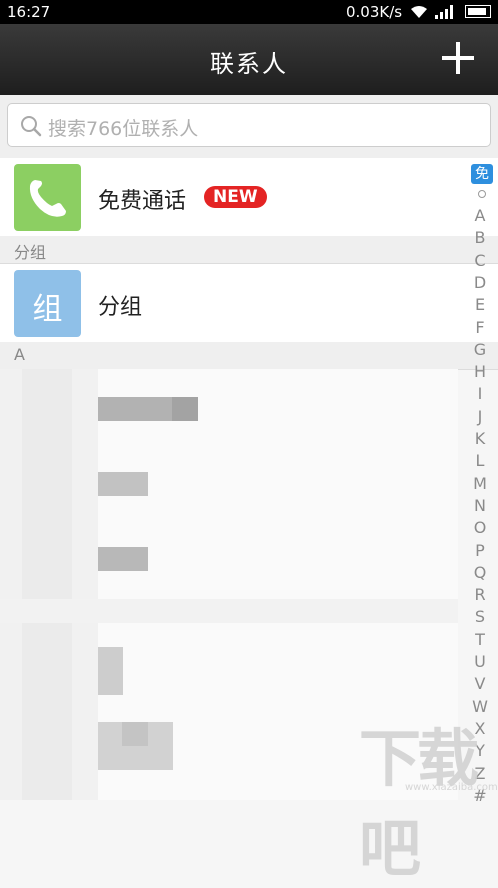 This screenshot has width=498, height=888. What do you see at coordinates (480, 282) in the screenshot?
I see `index-letter-d: D` at bounding box center [480, 282].